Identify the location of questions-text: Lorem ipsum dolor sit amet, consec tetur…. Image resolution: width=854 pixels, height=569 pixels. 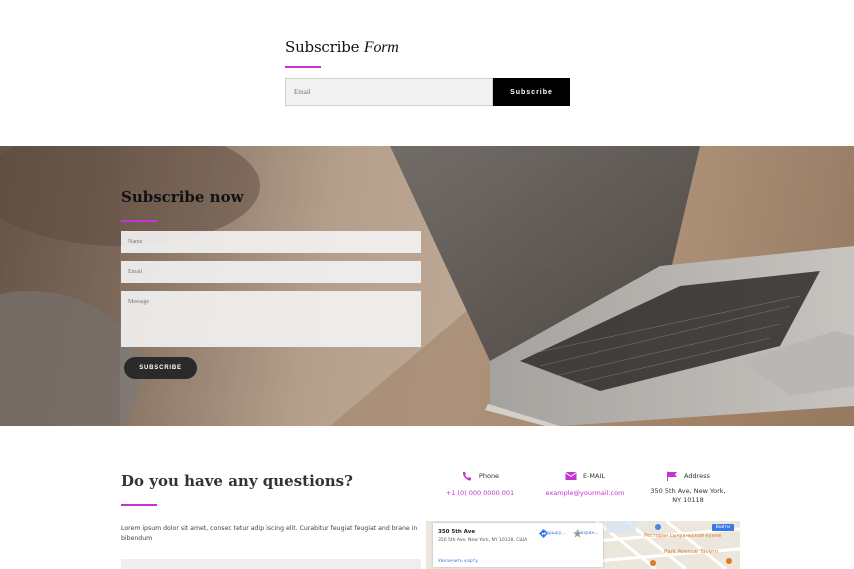
(269, 533).